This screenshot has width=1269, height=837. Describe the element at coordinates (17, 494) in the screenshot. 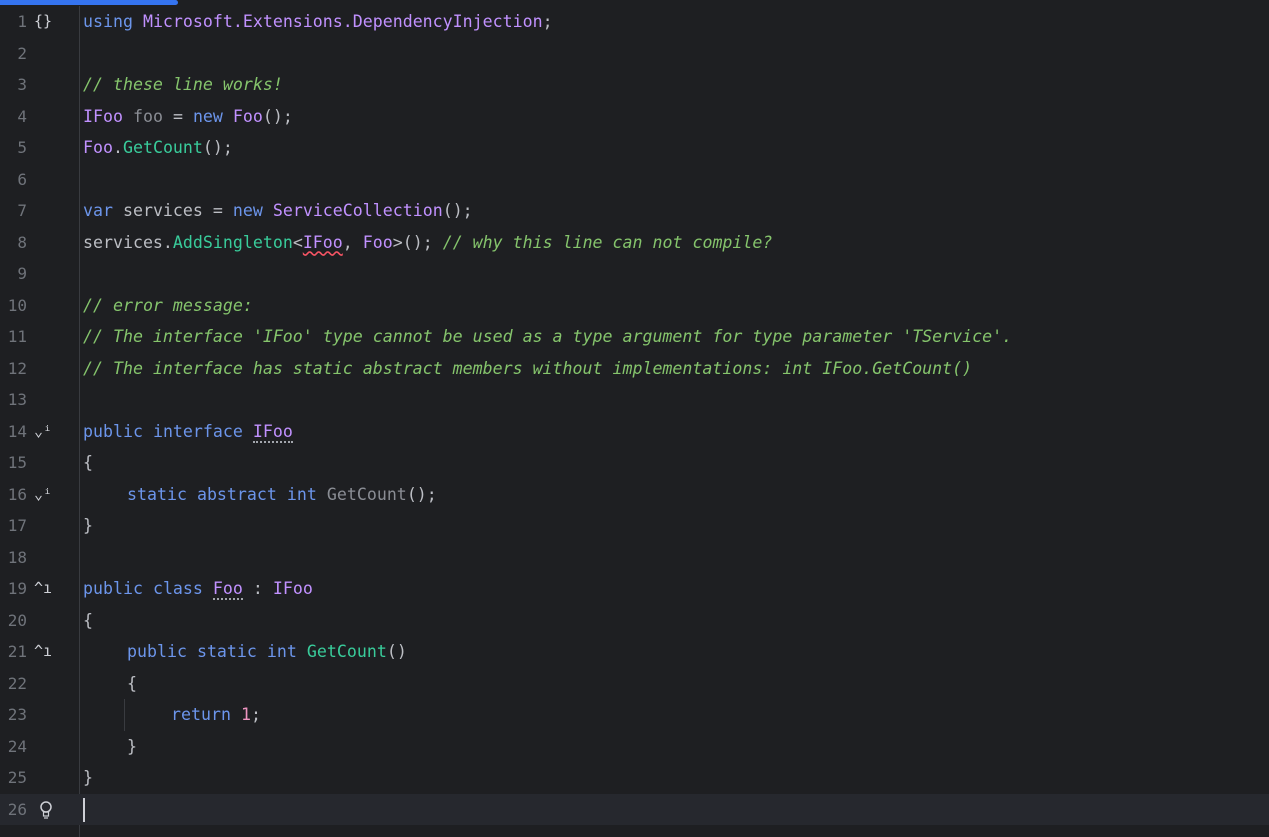

I see `line-number: 16` at that location.